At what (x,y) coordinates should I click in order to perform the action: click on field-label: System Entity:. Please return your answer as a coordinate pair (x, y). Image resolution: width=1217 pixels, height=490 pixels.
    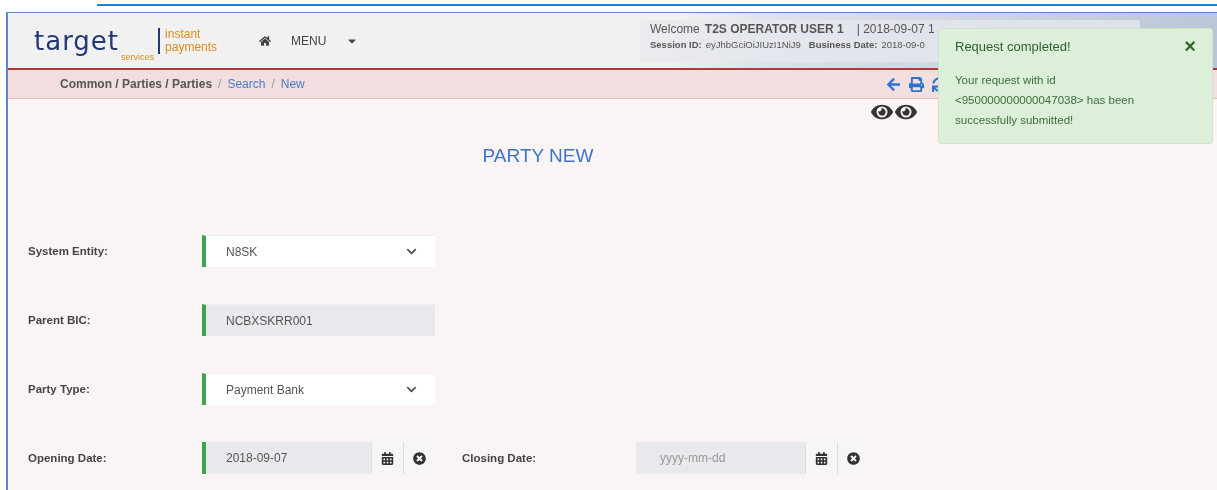
    Looking at the image, I should click on (68, 251).